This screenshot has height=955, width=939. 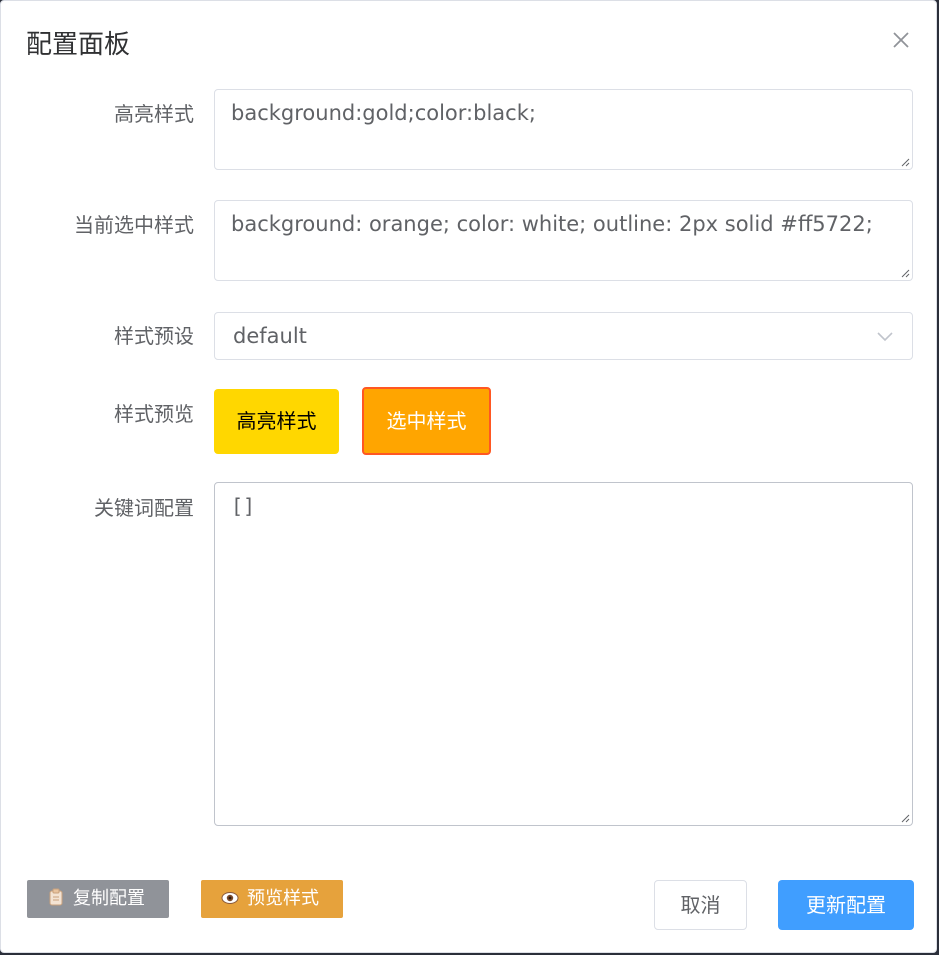 I want to click on highlight-style-label: 高亮样式, so click(x=154, y=114).